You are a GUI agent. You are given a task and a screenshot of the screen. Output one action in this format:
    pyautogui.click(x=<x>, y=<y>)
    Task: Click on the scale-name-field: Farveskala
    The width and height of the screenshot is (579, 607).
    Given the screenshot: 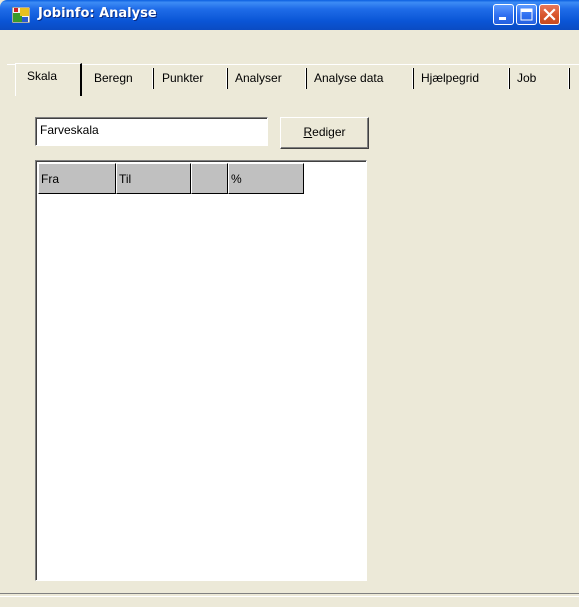 What is the action you would take?
    pyautogui.click(x=151, y=131)
    